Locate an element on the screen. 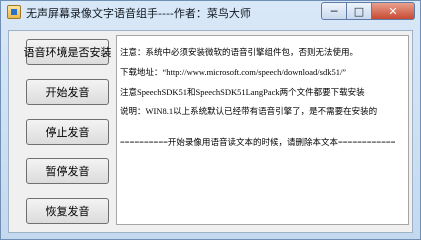 The width and height of the screenshot is (421, 240). close-icon: ✕ is located at coordinates (393, 11).